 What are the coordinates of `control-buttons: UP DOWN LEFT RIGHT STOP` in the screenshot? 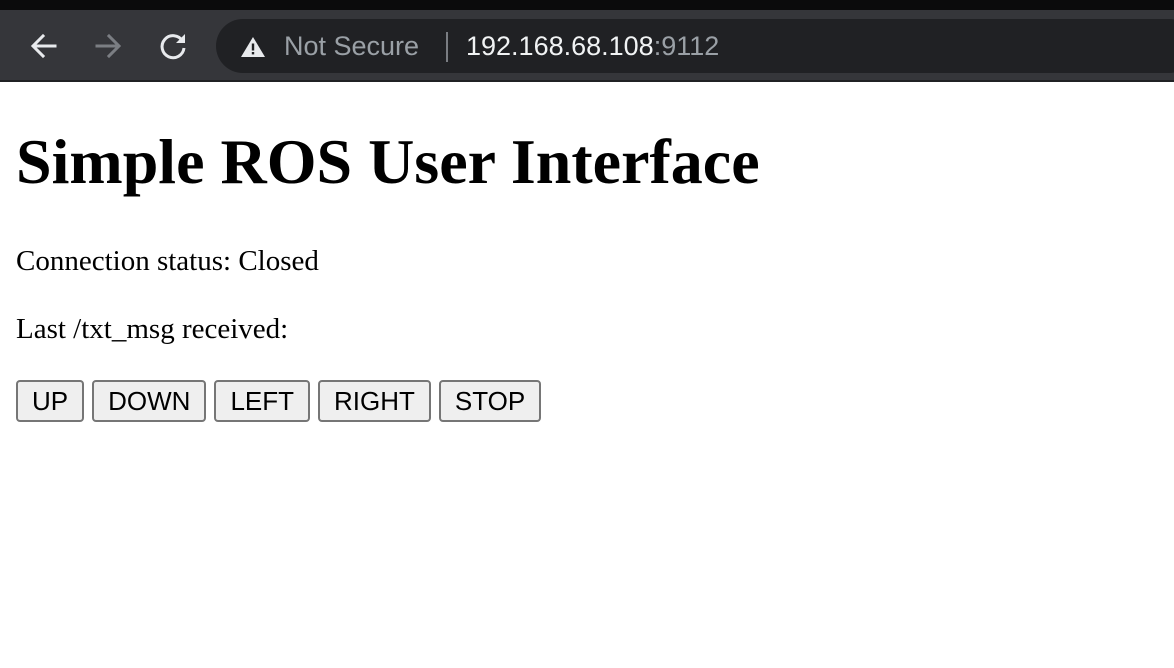 It's located at (279, 401).